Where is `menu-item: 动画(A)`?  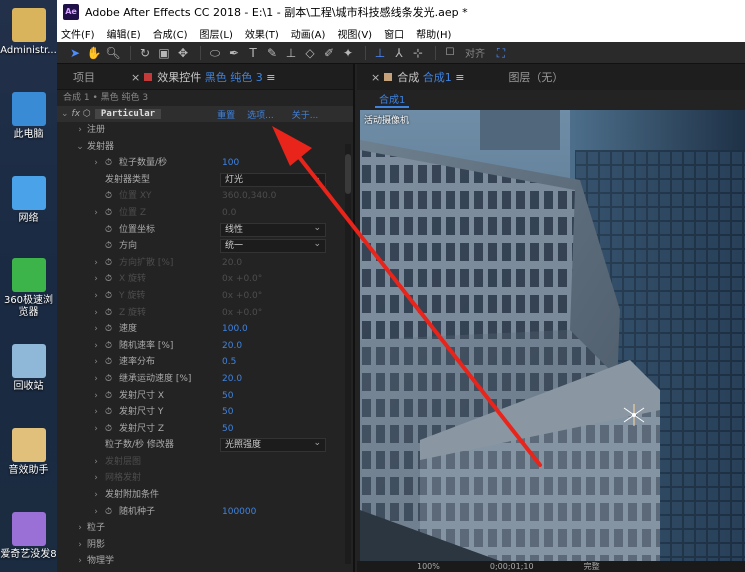
menu-item: 动画(A) is located at coordinates (308, 33).